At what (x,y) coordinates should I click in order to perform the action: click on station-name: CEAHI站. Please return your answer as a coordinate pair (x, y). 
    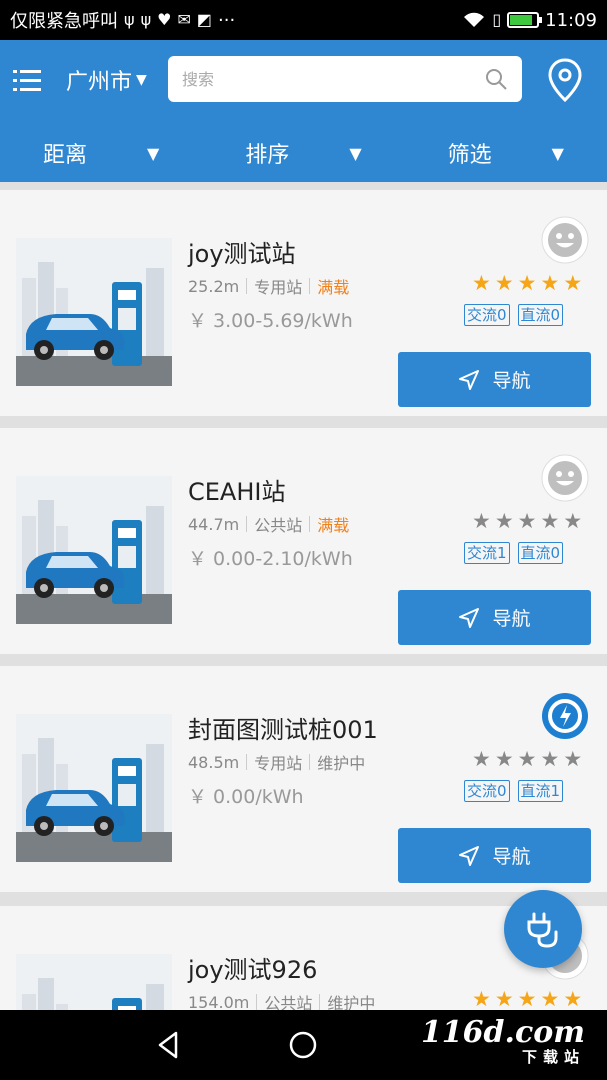
    Looking at the image, I should click on (237, 492).